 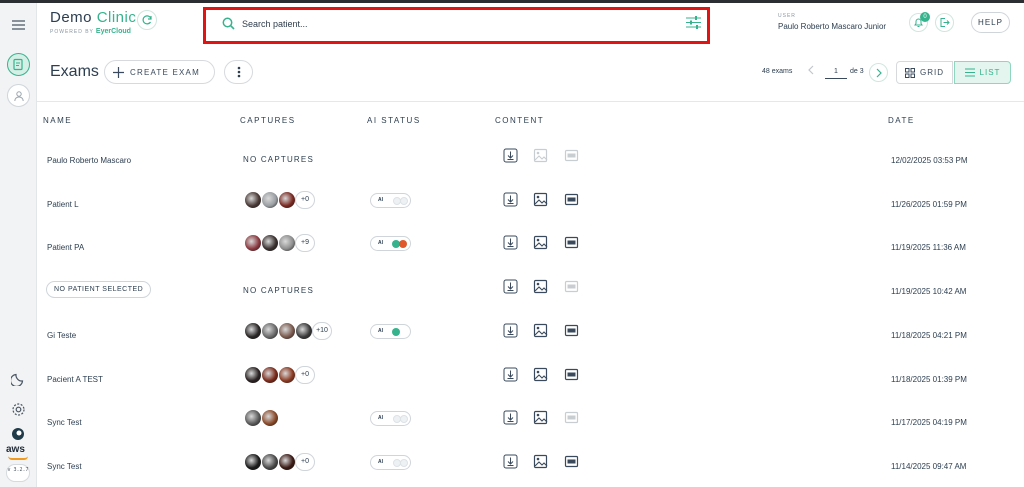 What do you see at coordinates (530, 392) in the screenshot?
I see `table-row: Pacient A TEST +0 11/18/2025 01:39 PM` at bounding box center [530, 392].